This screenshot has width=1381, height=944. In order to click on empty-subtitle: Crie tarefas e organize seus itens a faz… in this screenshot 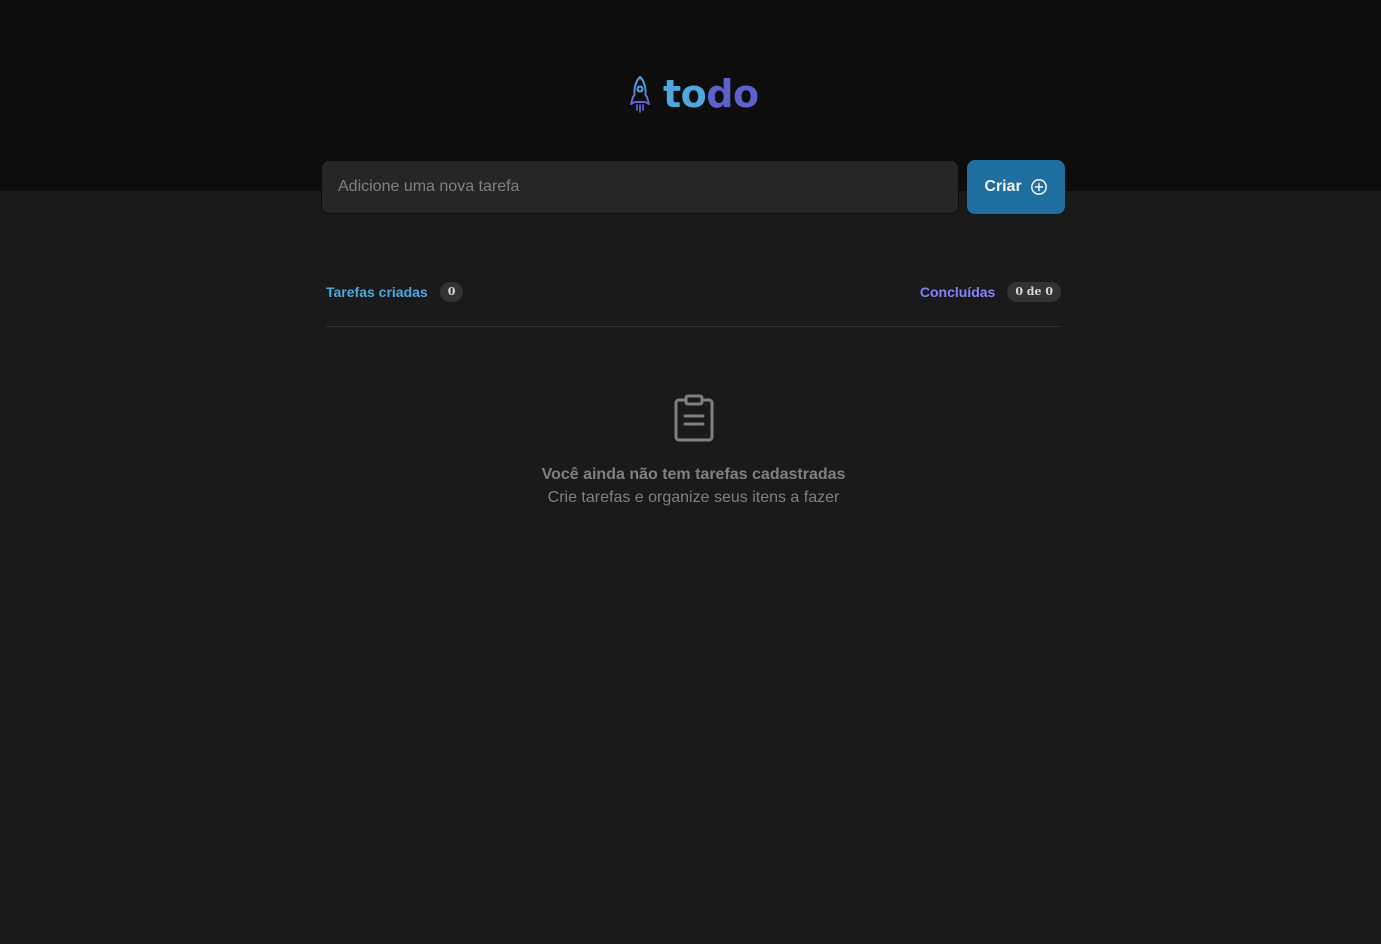, I will do `click(693, 497)`.